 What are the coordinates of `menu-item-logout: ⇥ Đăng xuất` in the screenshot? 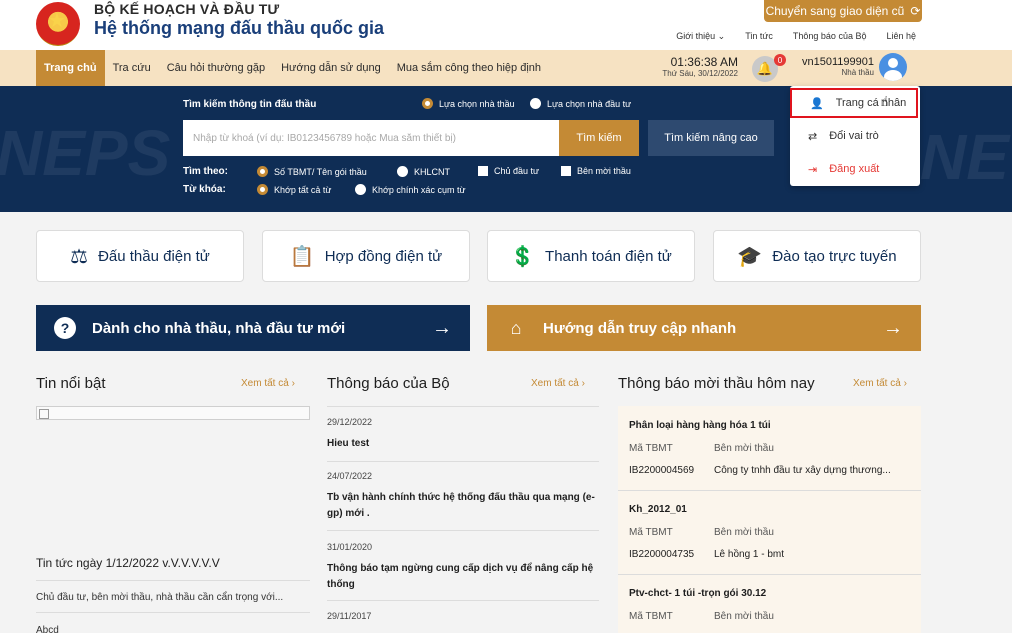 It's located at (855, 169).